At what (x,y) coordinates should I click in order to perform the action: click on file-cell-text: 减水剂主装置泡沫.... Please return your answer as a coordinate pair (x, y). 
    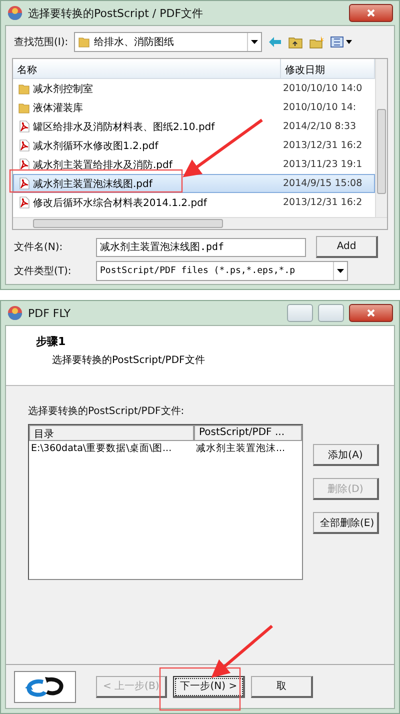
    Looking at the image, I should click on (240, 449).